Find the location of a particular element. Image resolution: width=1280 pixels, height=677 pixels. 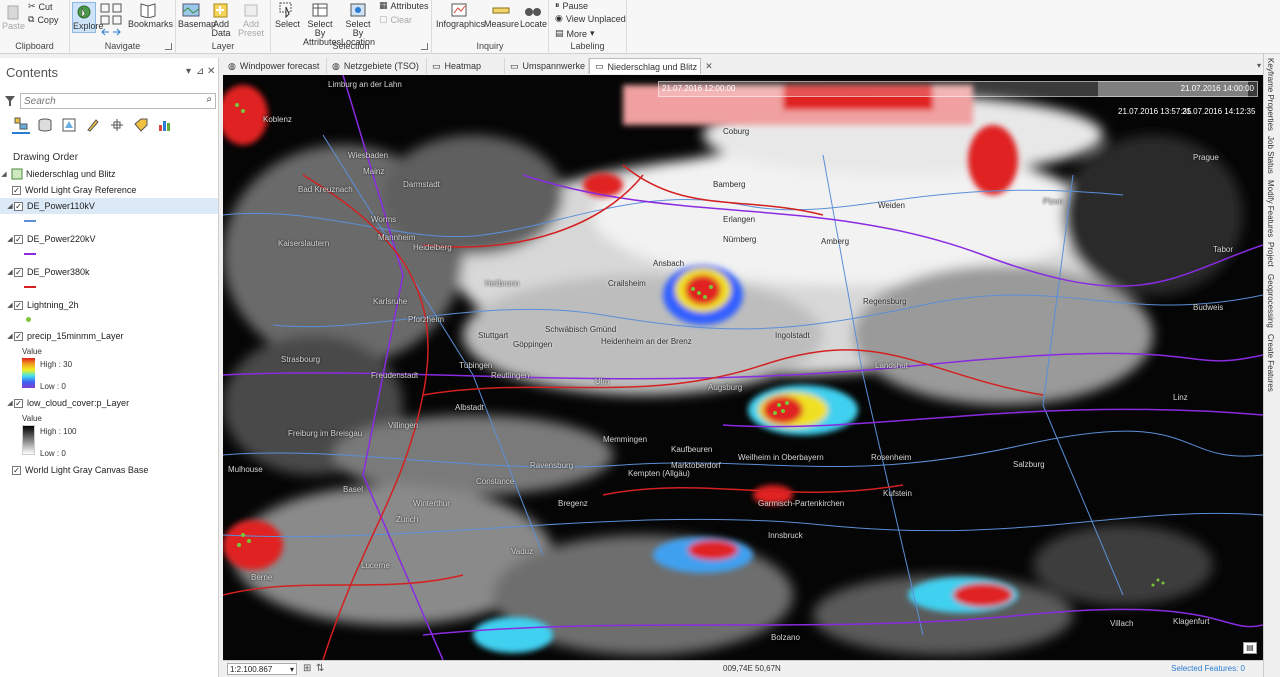

dock-tab-modify-features: Modify Features is located at coordinates (1270, 208).